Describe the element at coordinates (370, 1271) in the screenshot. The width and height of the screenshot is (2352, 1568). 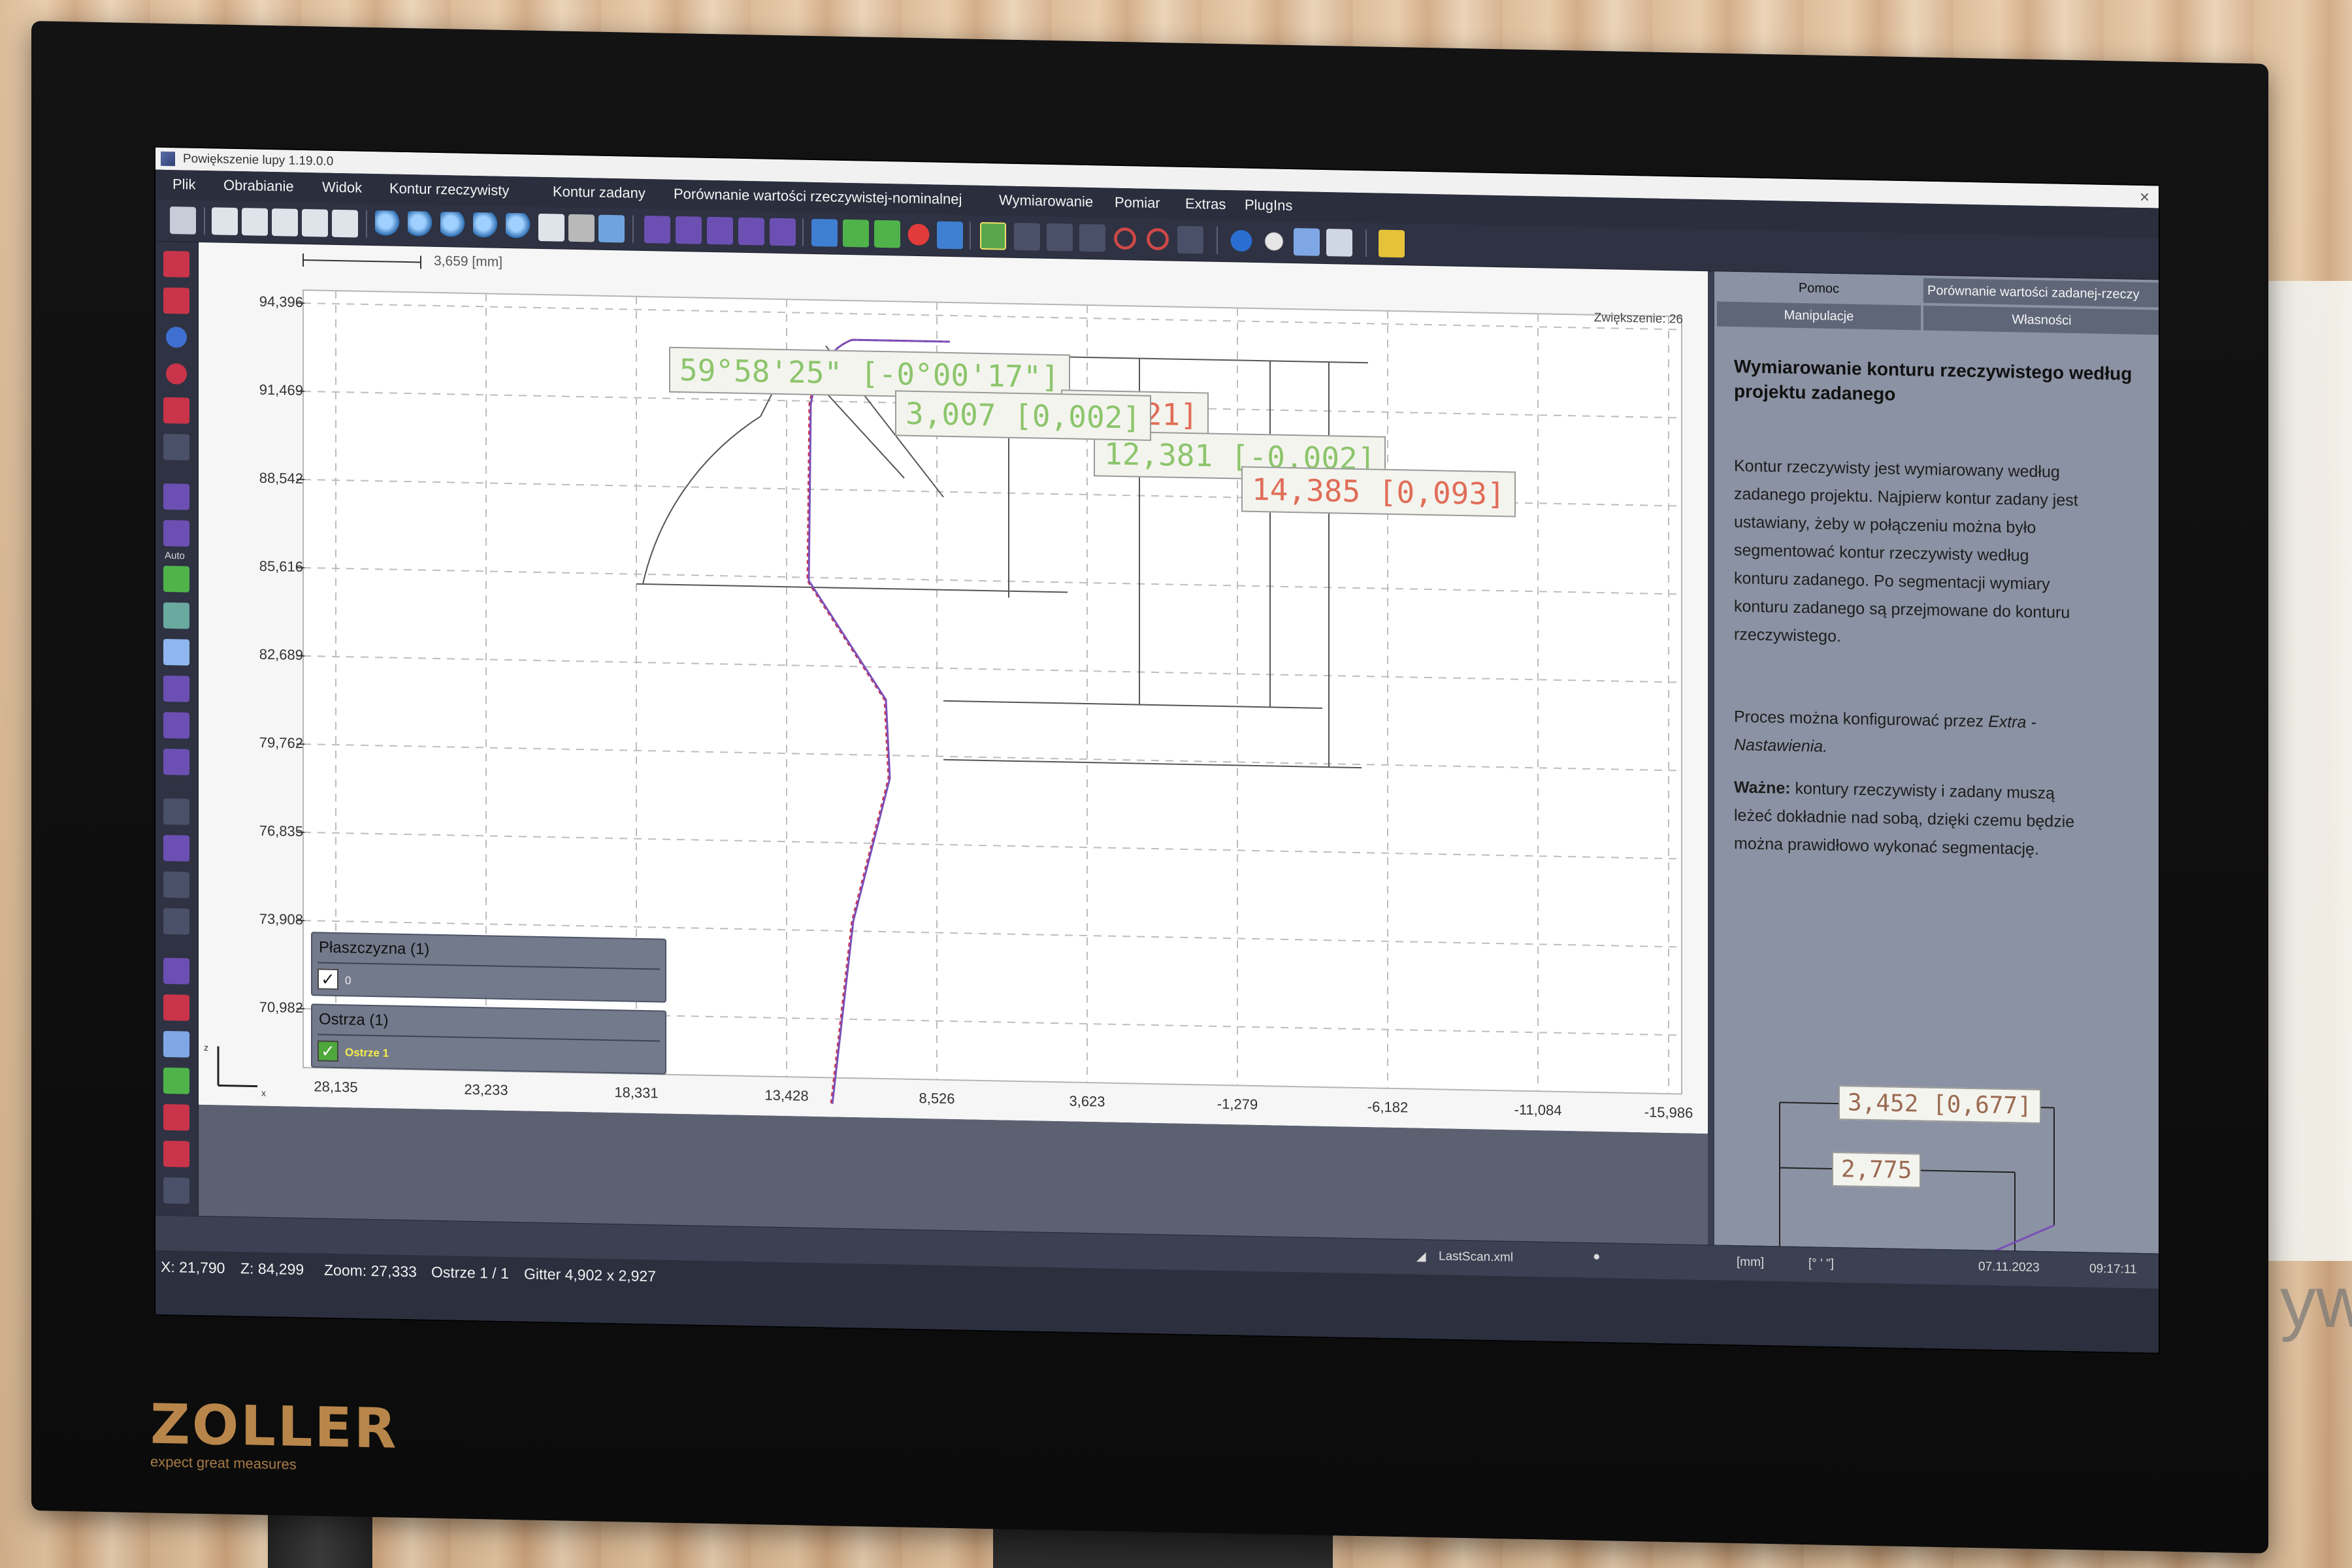
I see `zoom-value: Zoom: 27,333` at that location.